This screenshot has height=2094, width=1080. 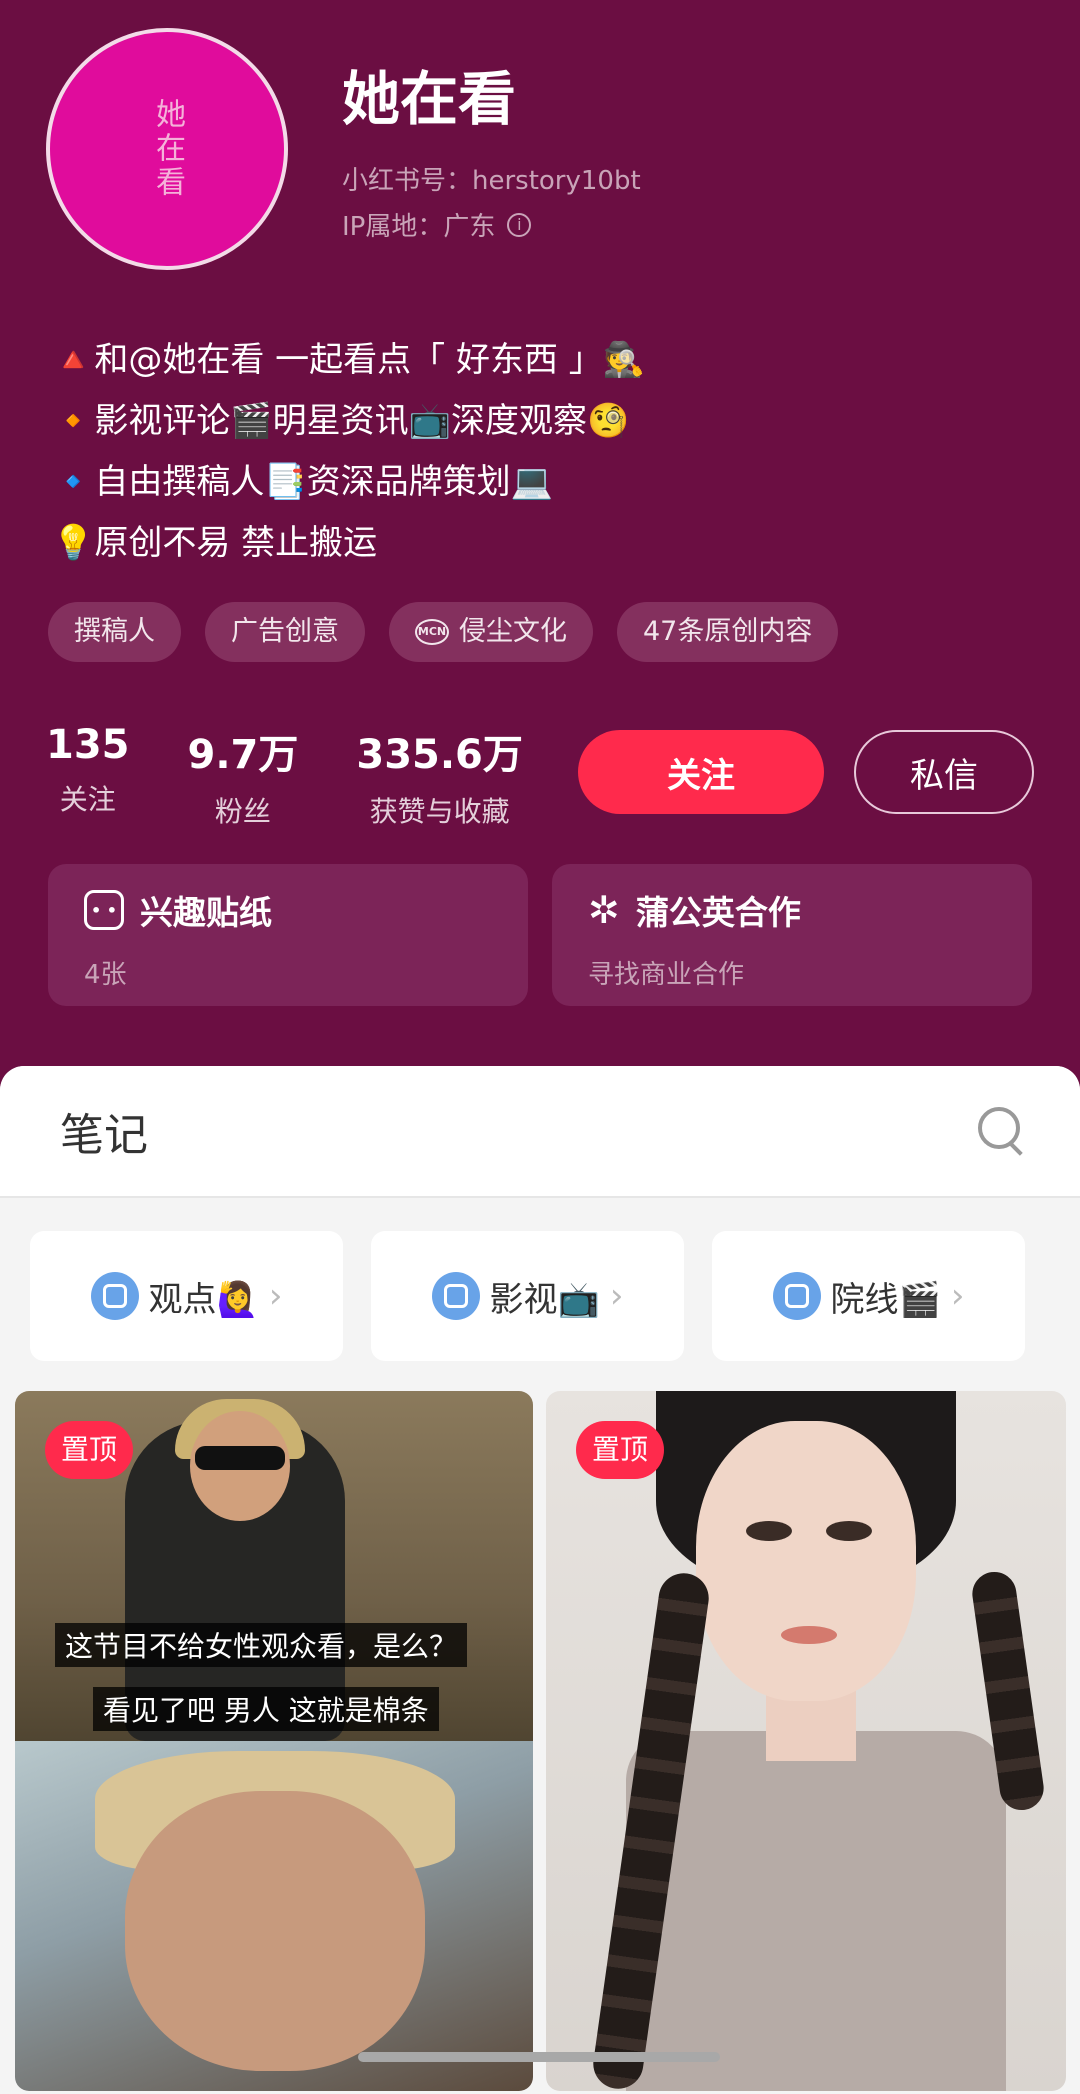 What do you see at coordinates (539, 2057) in the screenshot?
I see `home-indicator` at bounding box center [539, 2057].